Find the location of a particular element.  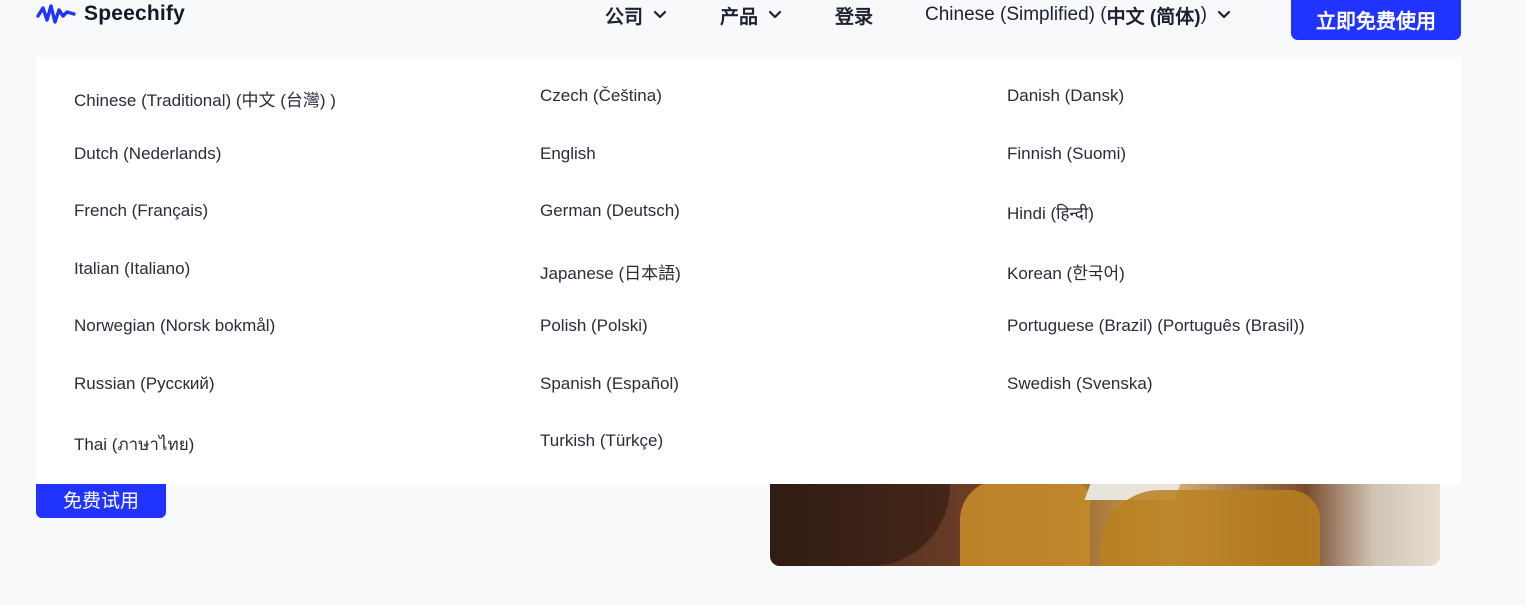

language-option: Russian (Русский) is located at coordinates (144, 384).